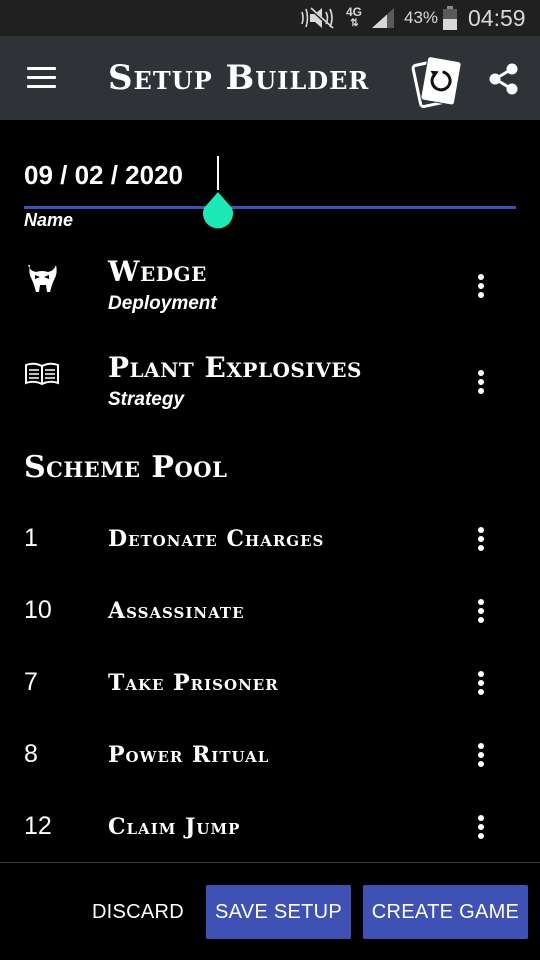 The width and height of the screenshot is (540, 960). I want to click on strategy-more-icon, so click(480, 383).